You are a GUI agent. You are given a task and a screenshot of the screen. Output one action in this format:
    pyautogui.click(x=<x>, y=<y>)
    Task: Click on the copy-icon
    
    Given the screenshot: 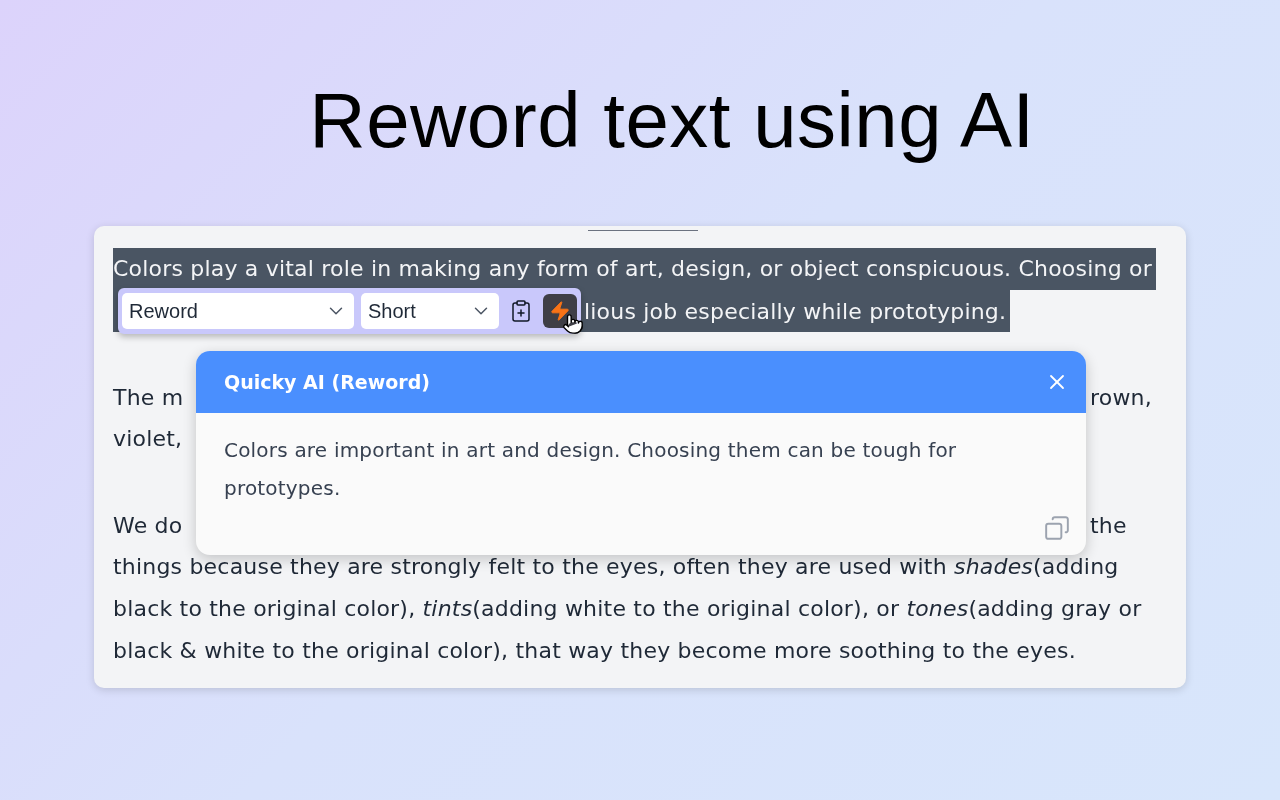 What is the action you would take?
    pyautogui.click(x=1057, y=528)
    